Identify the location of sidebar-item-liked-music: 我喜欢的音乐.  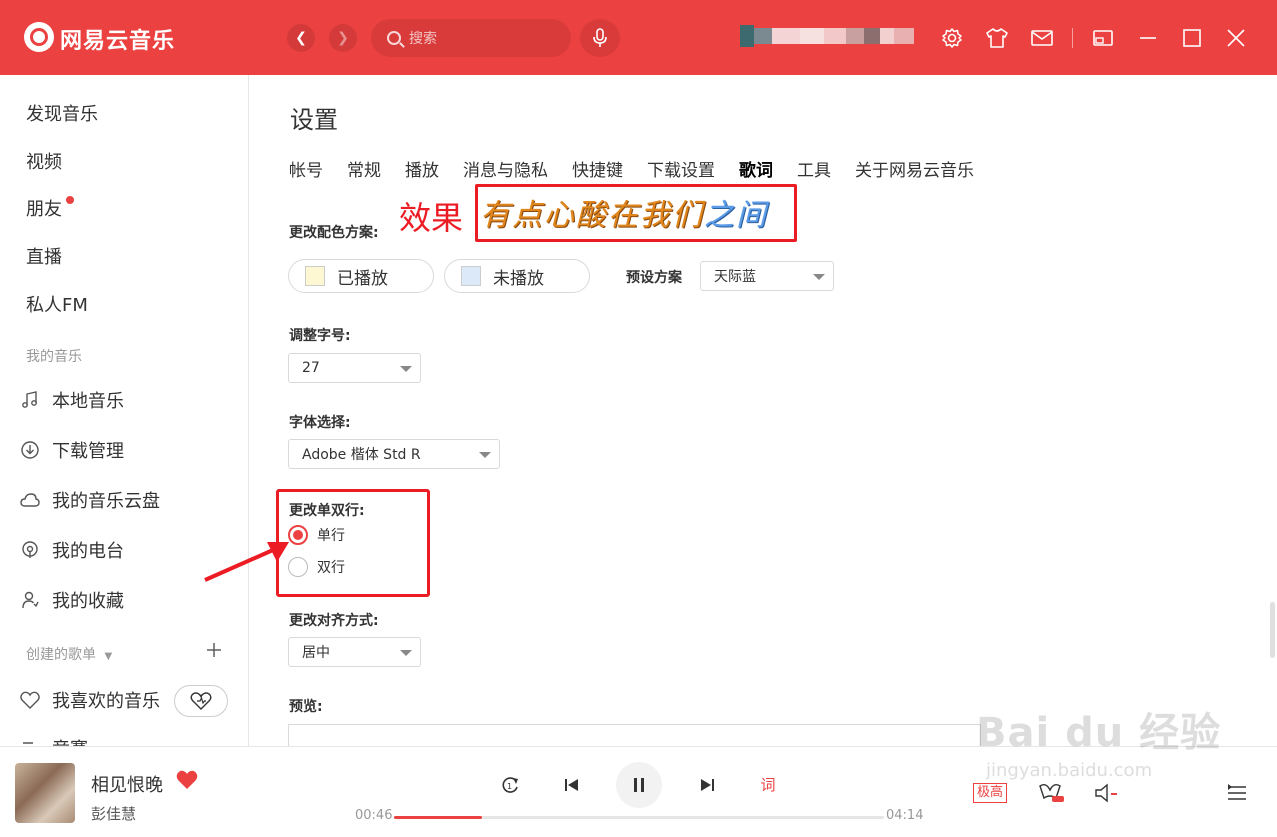
(90, 700).